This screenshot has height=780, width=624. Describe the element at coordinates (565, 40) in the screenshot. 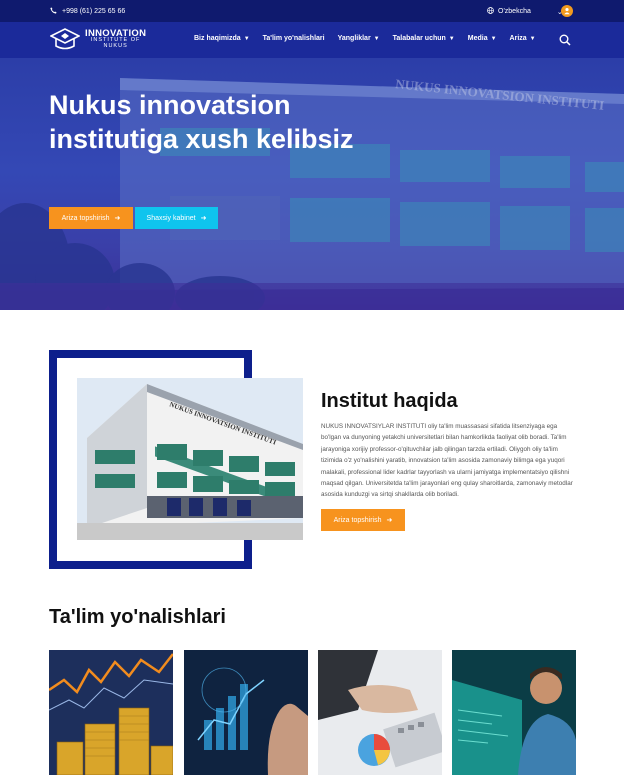

I see `search-icon` at that location.